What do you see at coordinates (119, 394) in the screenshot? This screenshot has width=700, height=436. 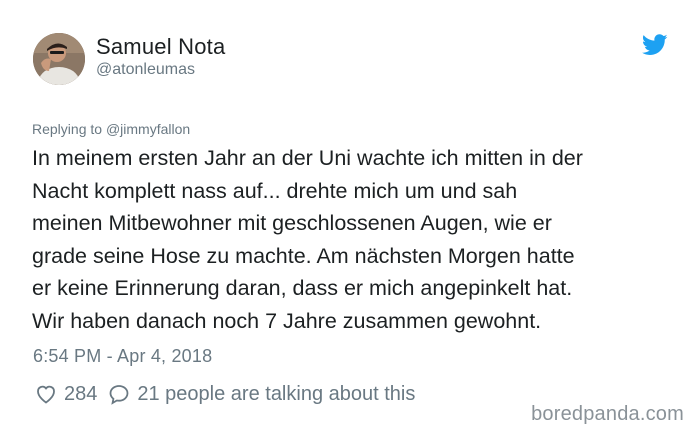 I see `speech-bubble-icon` at bounding box center [119, 394].